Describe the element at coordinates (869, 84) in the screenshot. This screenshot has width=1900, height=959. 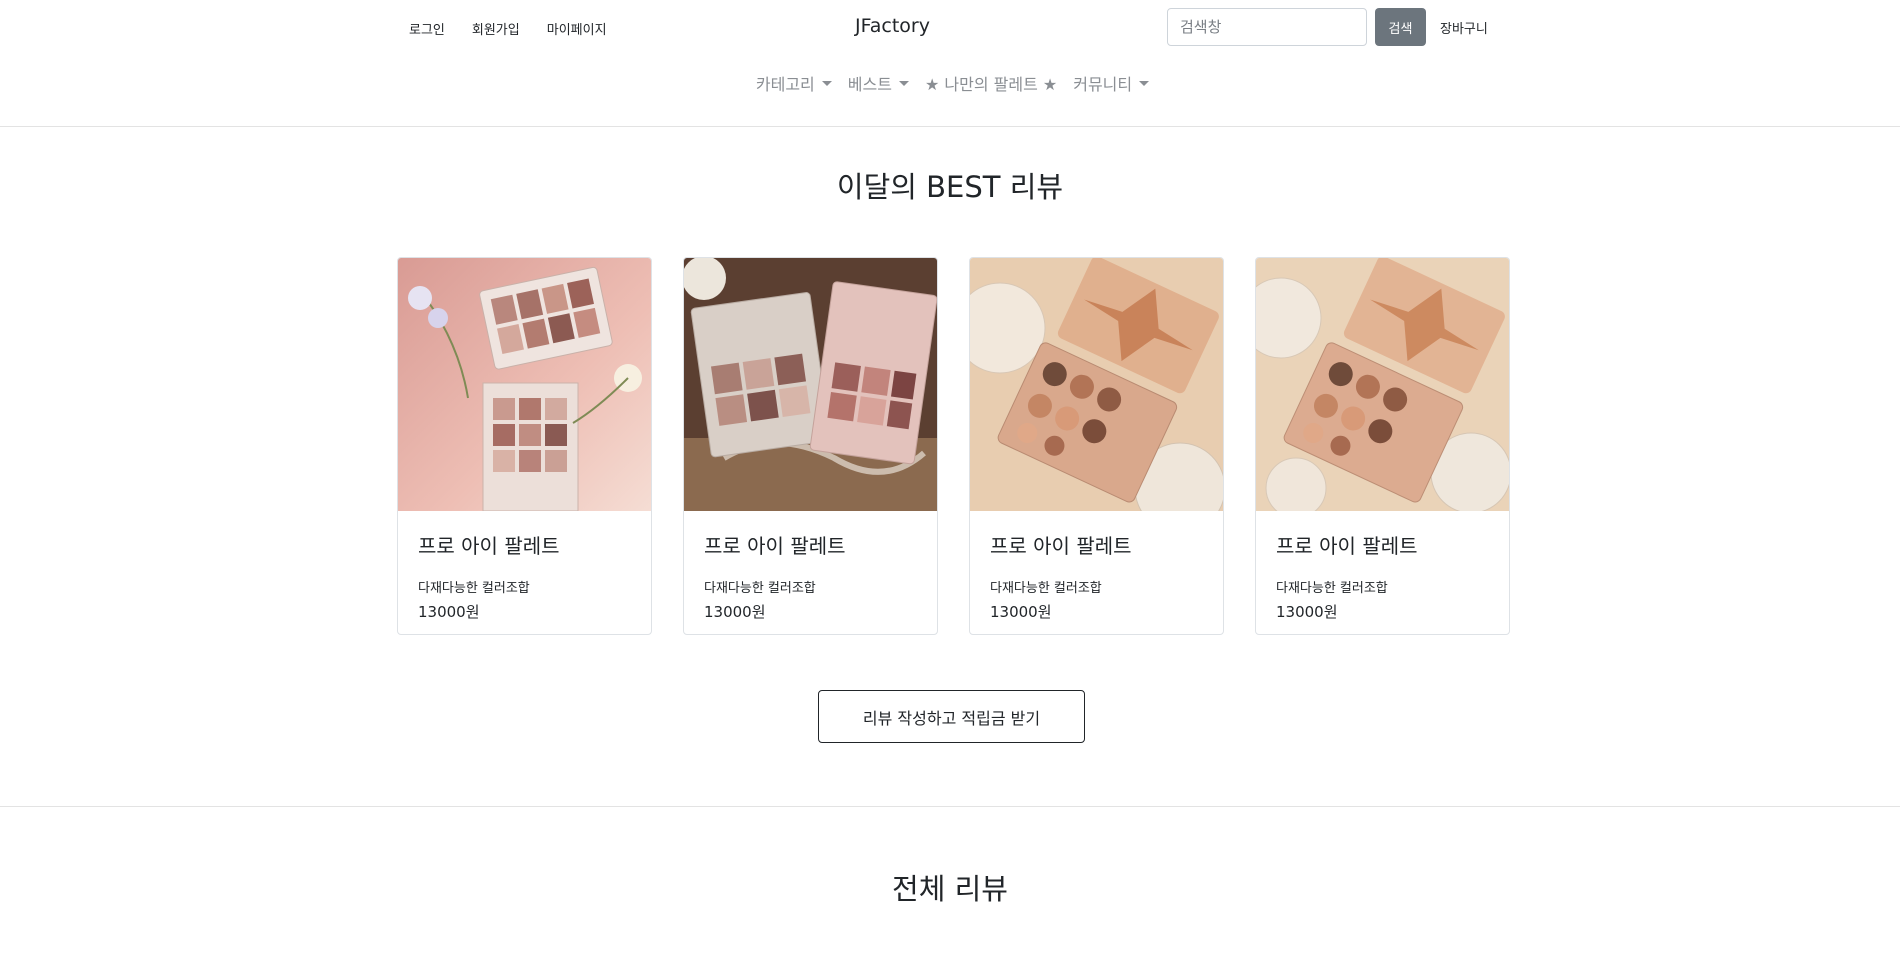
I see `nav-item-label: 베스트` at that location.